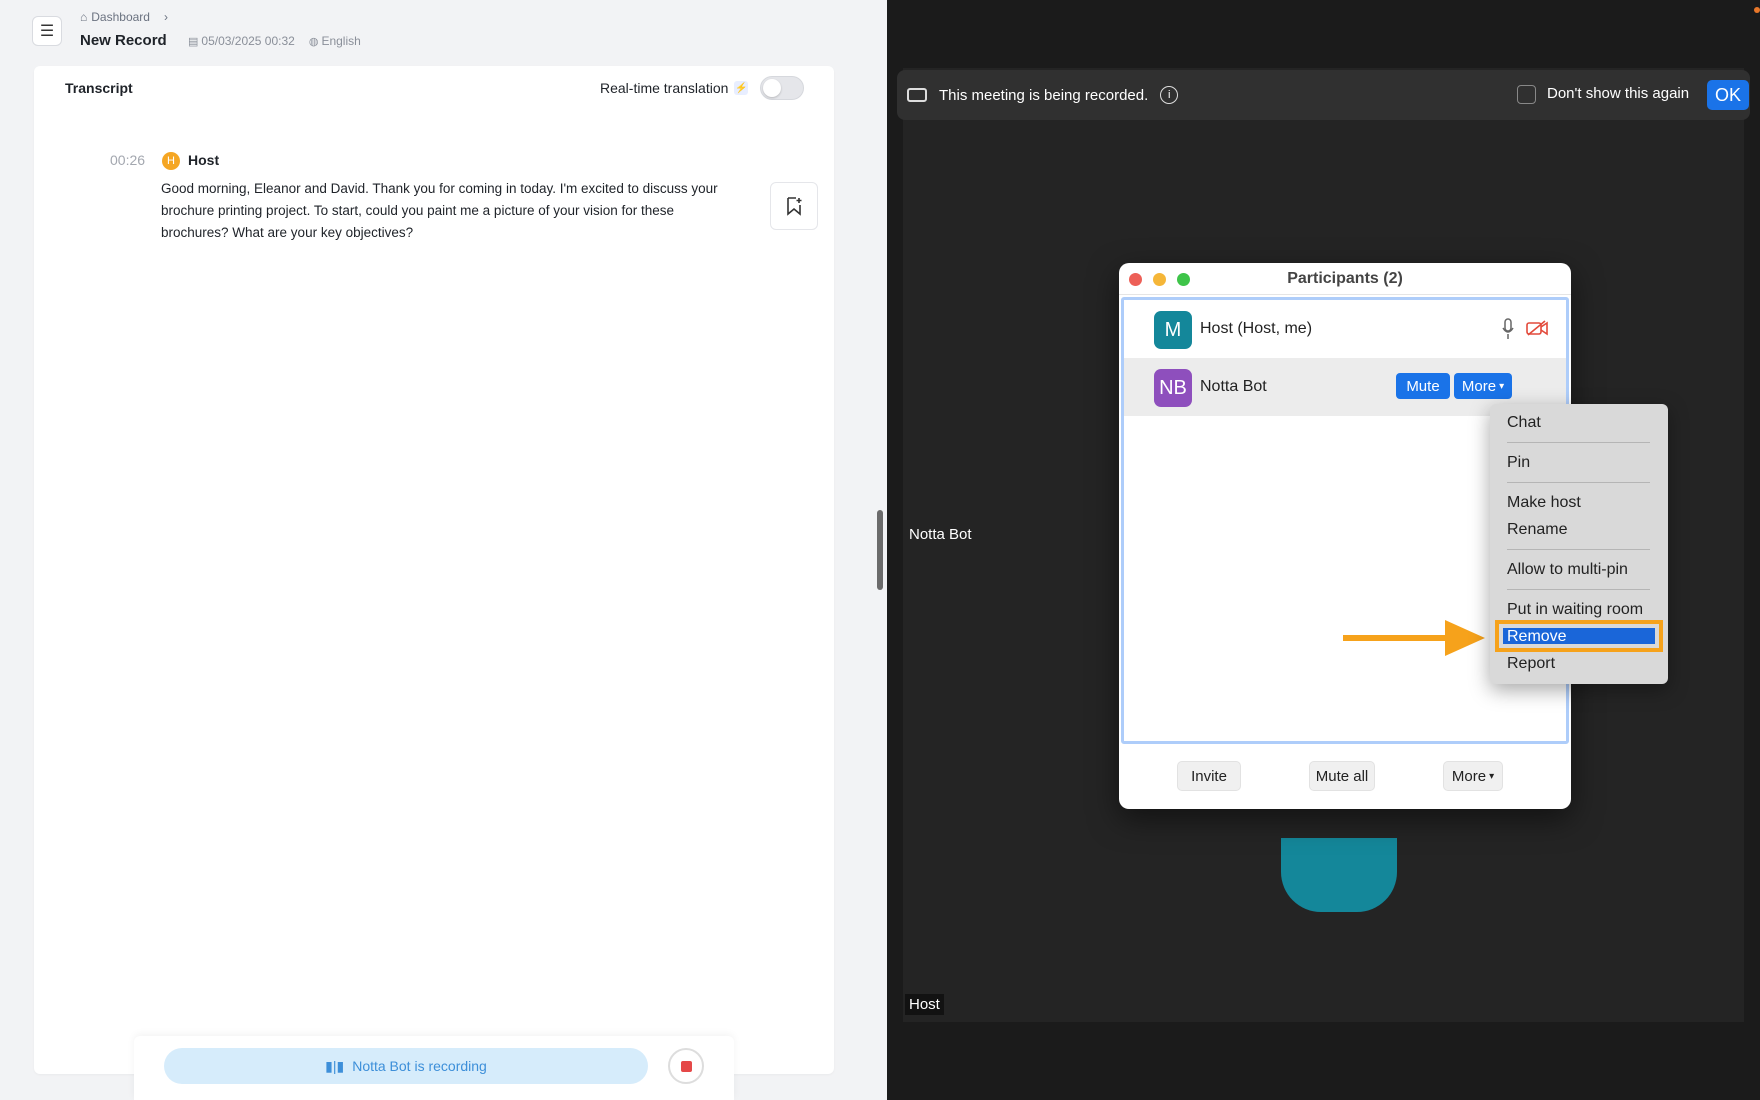  I want to click on recording-status: ▮|▮ Notta Bot is recording, so click(406, 1066).